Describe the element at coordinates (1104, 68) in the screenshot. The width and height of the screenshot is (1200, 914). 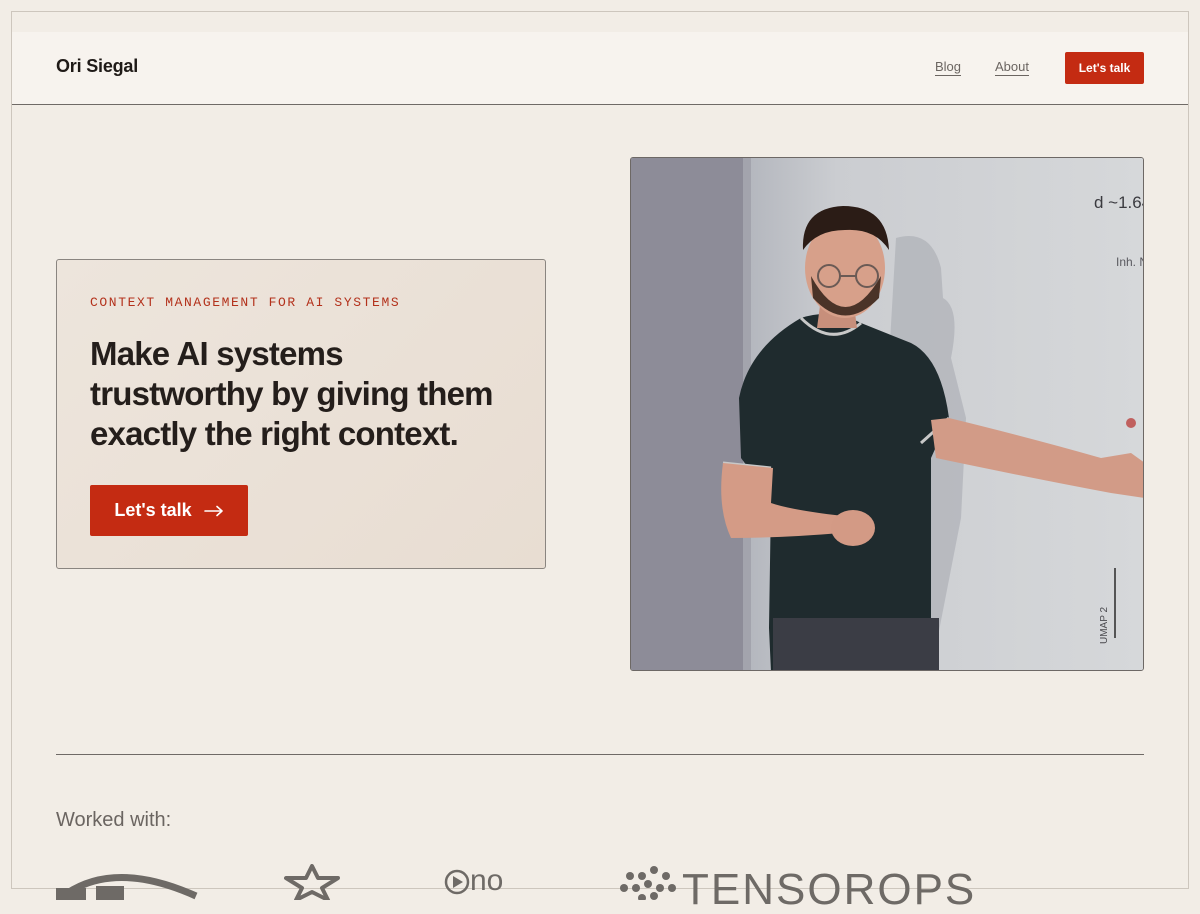
I see `header-lets-talk-button: Let's talk` at that location.